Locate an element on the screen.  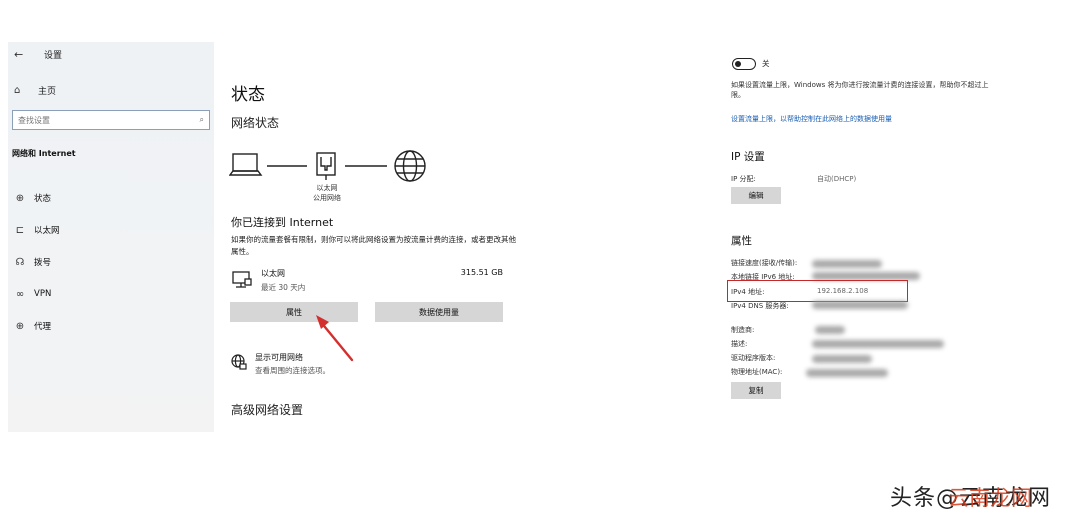
settings-title: 设置 is located at coordinates (53, 56).